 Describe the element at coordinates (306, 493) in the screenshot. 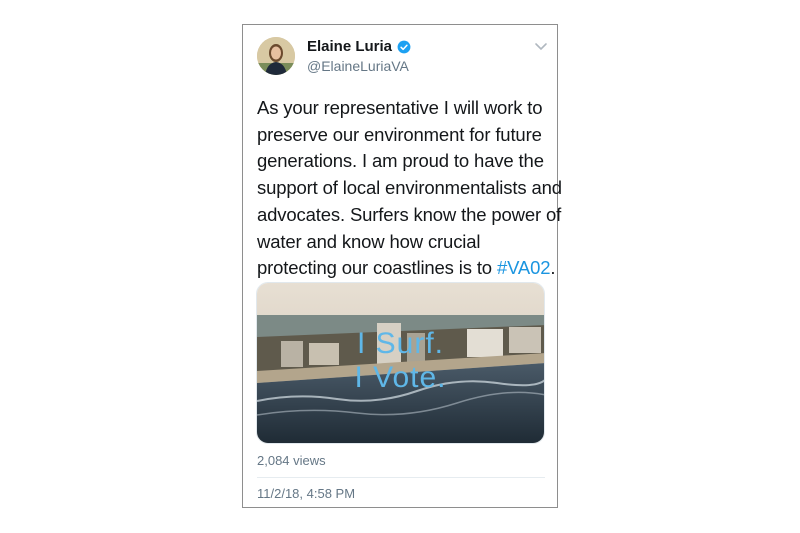

I see `tweet-timestamp: 11/2/18, 4:58 PM` at that location.